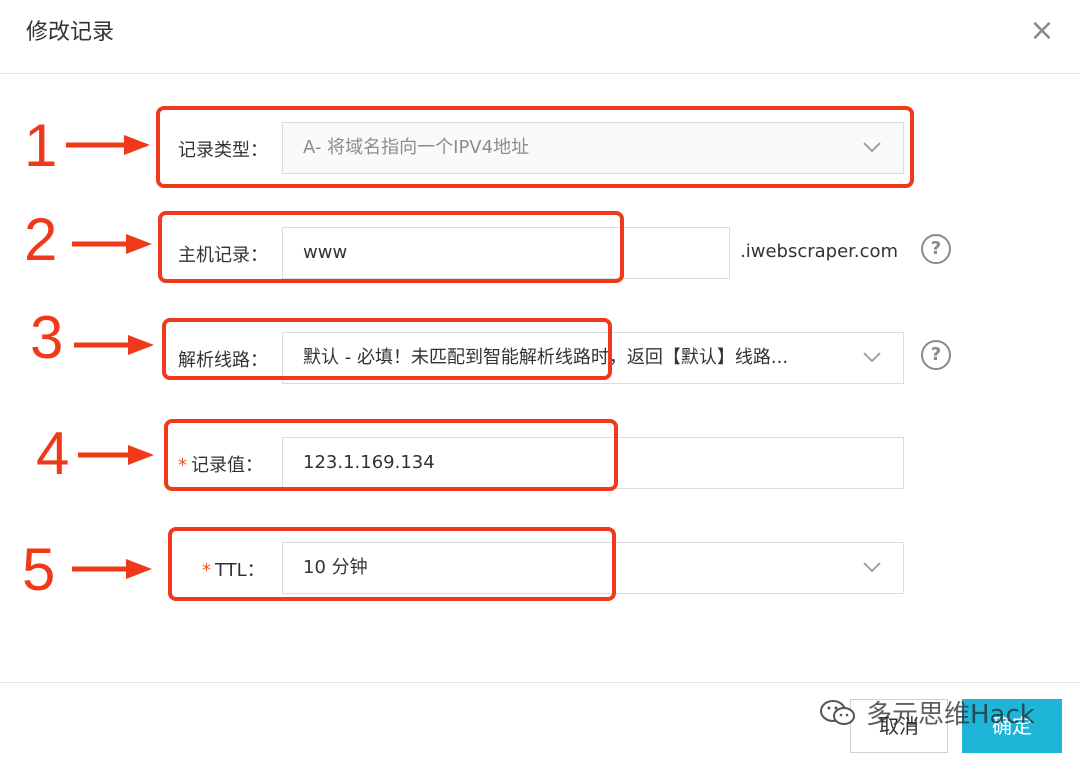  Describe the element at coordinates (70, 32) in the screenshot. I see `dialog-title: 修改记录` at that location.